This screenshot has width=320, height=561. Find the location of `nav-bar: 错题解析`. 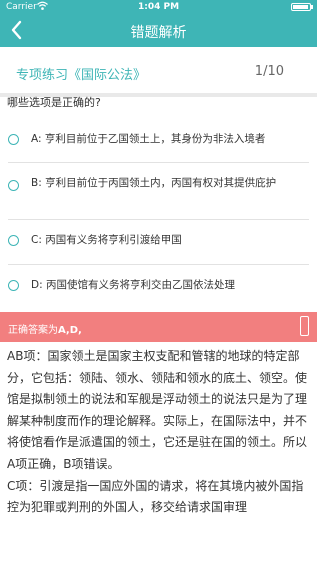

nav-bar: 错题解析 is located at coordinates (158, 30).